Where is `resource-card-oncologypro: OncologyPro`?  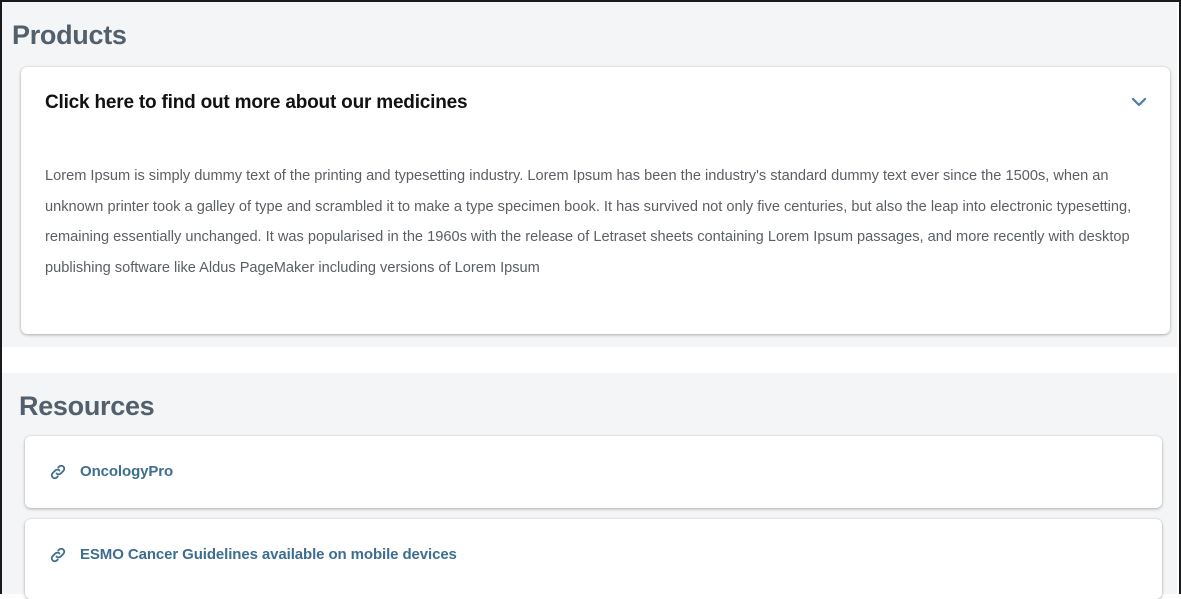 resource-card-oncologypro: OncologyPro is located at coordinates (593, 472).